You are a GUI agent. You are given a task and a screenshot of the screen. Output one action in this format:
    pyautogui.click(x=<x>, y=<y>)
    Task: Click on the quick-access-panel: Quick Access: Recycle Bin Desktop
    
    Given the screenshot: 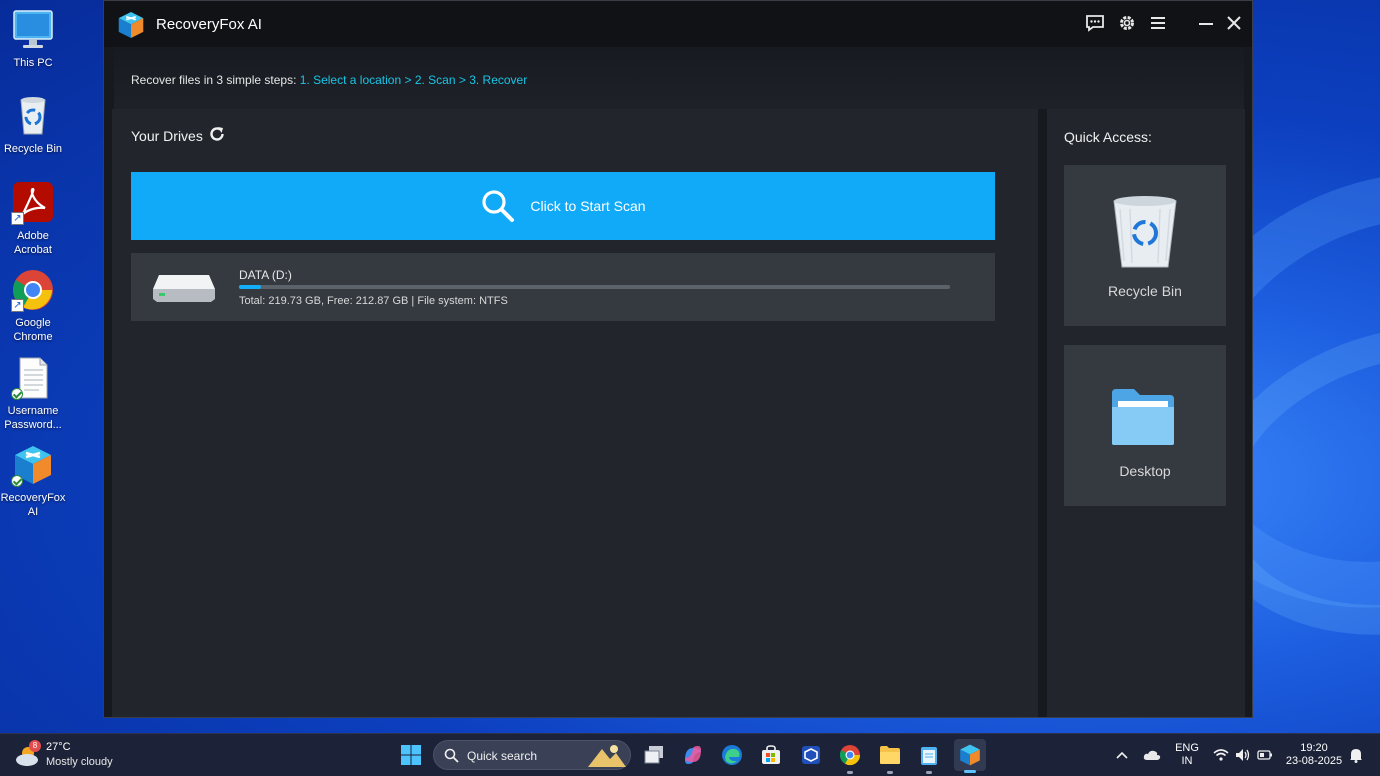 What is the action you would take?
    pyautogui.click(x=1146, y=413)
    